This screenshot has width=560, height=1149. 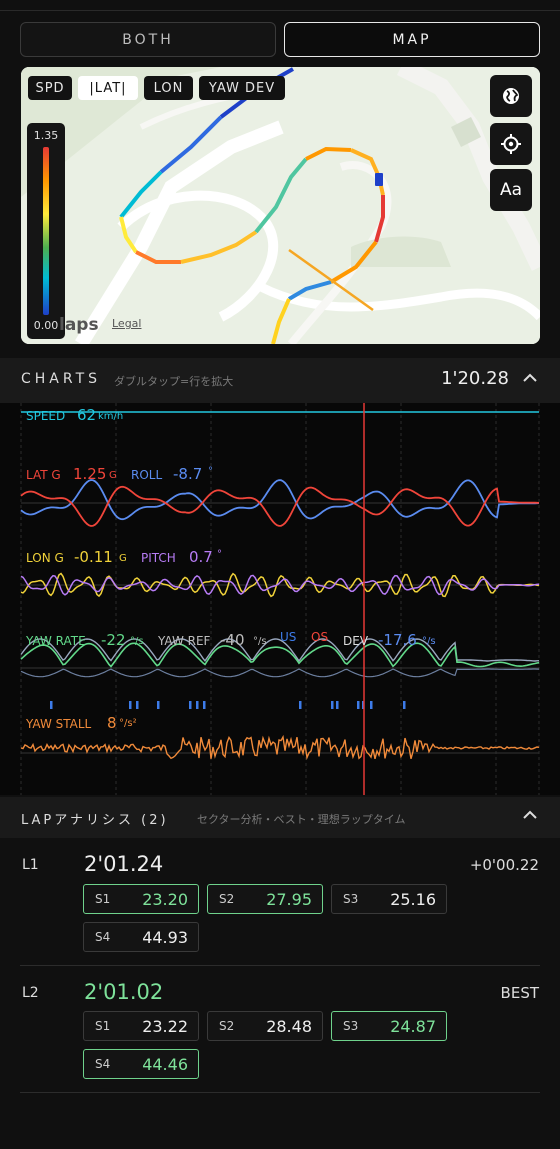 I want to click on sector-box: S2 28.48, so click(x=265, y=1026).